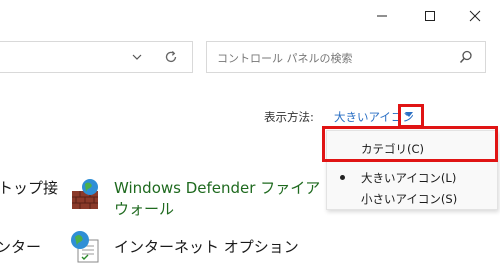  What do you see at coordinates (409, 199) in the screenshot?
I see `menu-item-small-icons: 小さいアイコン(S)` at bounding box center [409, 199].